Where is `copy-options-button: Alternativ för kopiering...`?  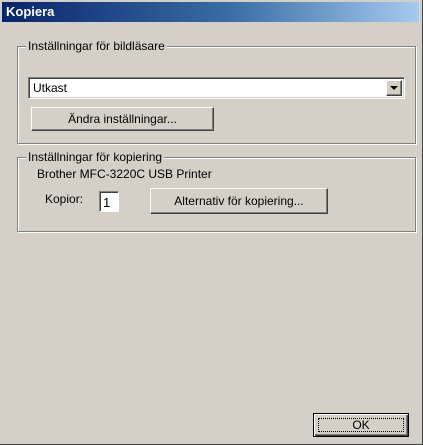
copy-options-button: Alternativ för kopiering... is located at coordinates (239, 201).